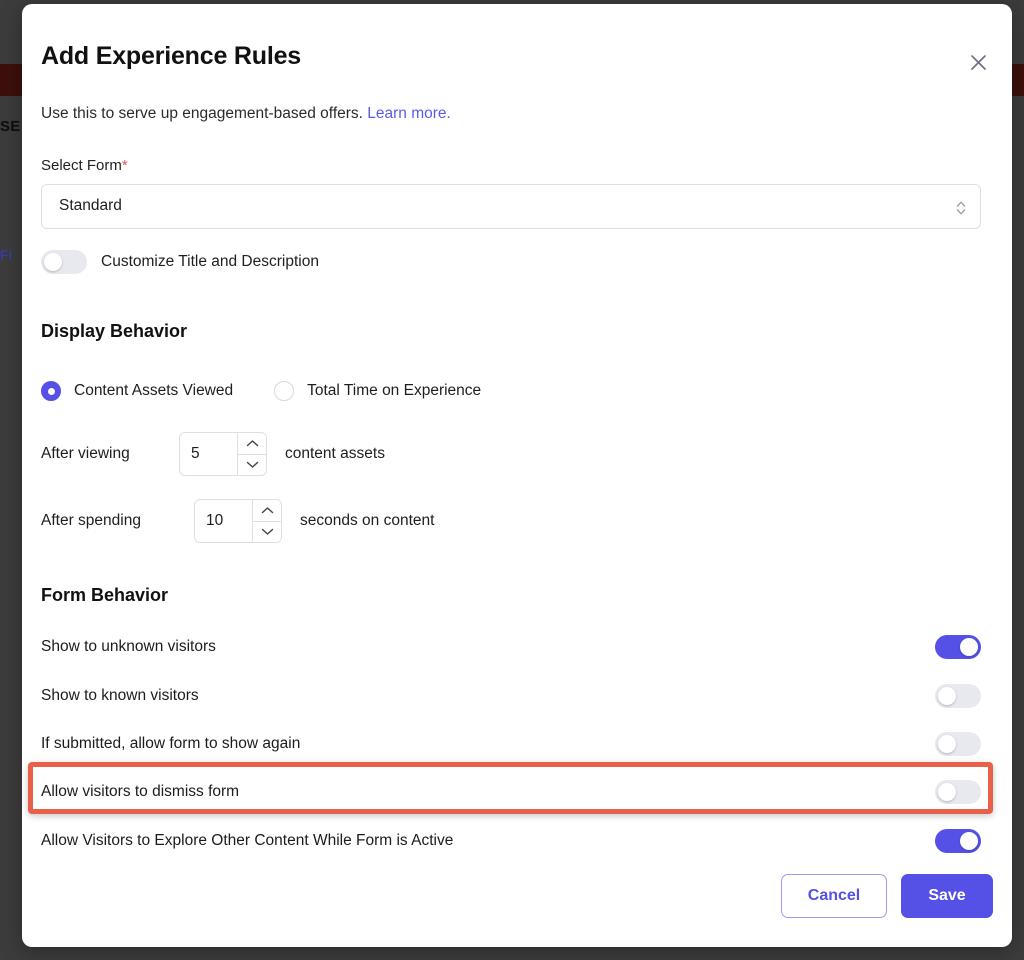  Describe the element at coordinates (978, 62) in the screenshot. I see `close-icon` at that location.